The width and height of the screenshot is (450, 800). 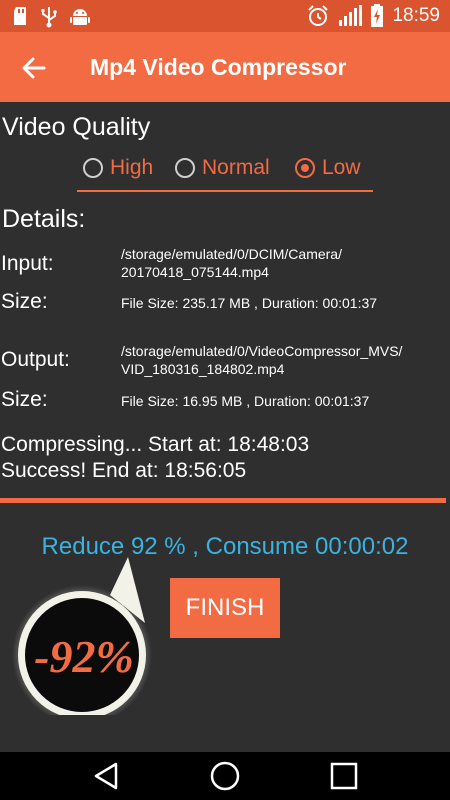 What do you see at coordinates (344, 776) in the screenshot?
I see `recents-square-icon` at bounding box center [344, 776].